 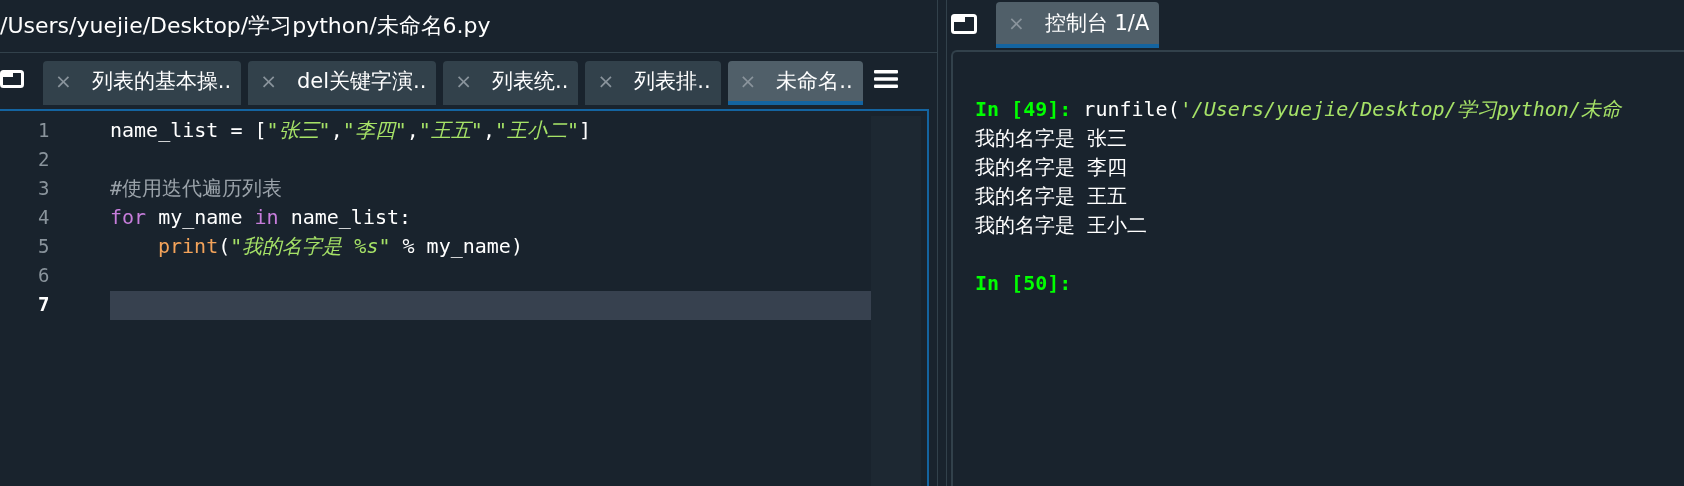 I want to click on console-output: runfile(, so click(x=1131, y=109).